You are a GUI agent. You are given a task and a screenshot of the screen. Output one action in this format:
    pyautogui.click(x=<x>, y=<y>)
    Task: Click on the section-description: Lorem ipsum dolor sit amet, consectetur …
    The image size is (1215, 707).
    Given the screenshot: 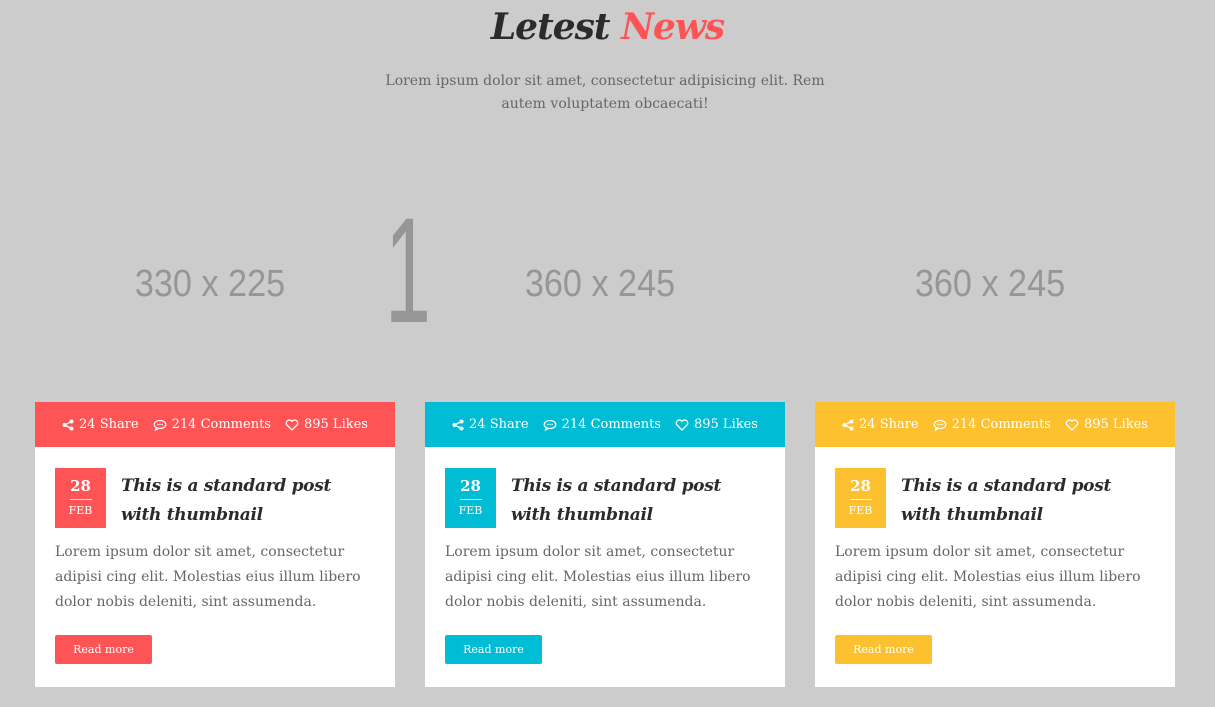 What is the action you would take?
    pyautogui.click(x=605, y=92)
    